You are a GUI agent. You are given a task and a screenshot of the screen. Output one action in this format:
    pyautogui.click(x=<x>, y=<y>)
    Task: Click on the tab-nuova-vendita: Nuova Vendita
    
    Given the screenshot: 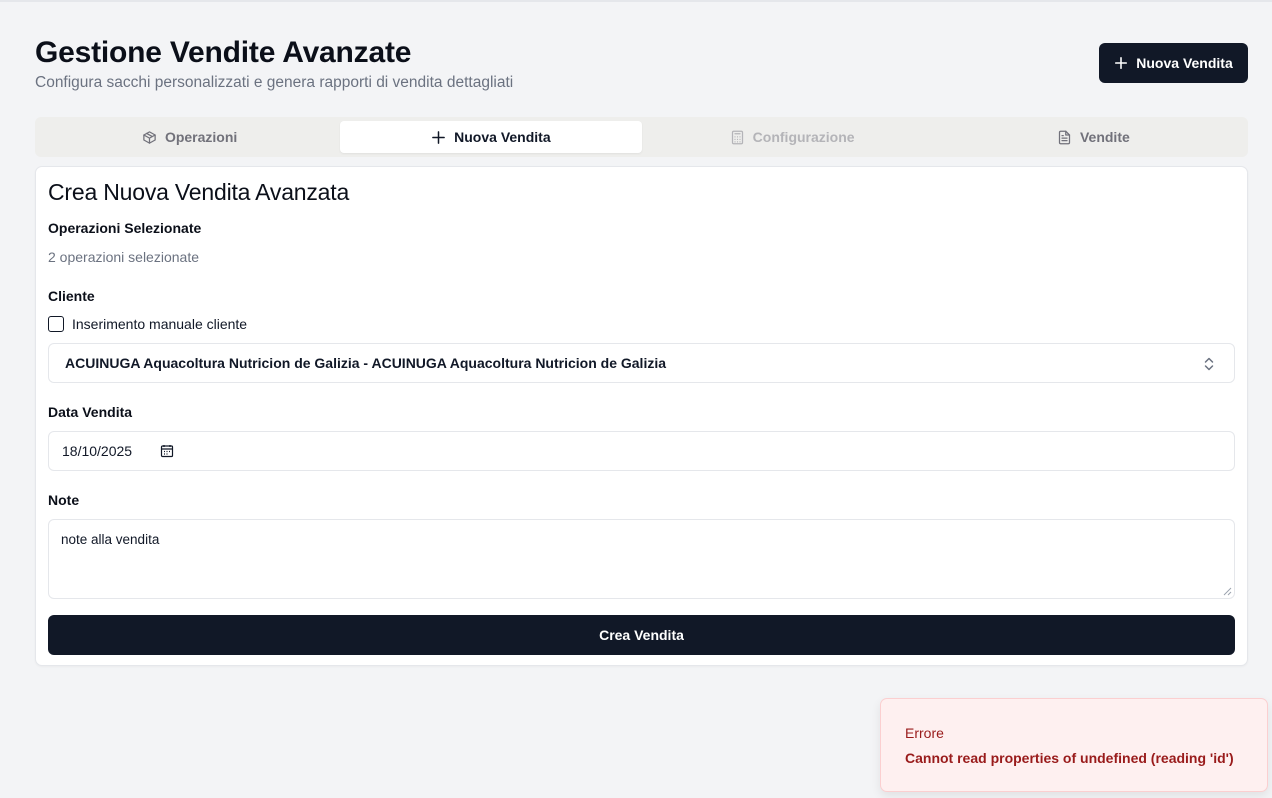 What is the action you would take?
    pyautogui.click(x=491, y=137)
    